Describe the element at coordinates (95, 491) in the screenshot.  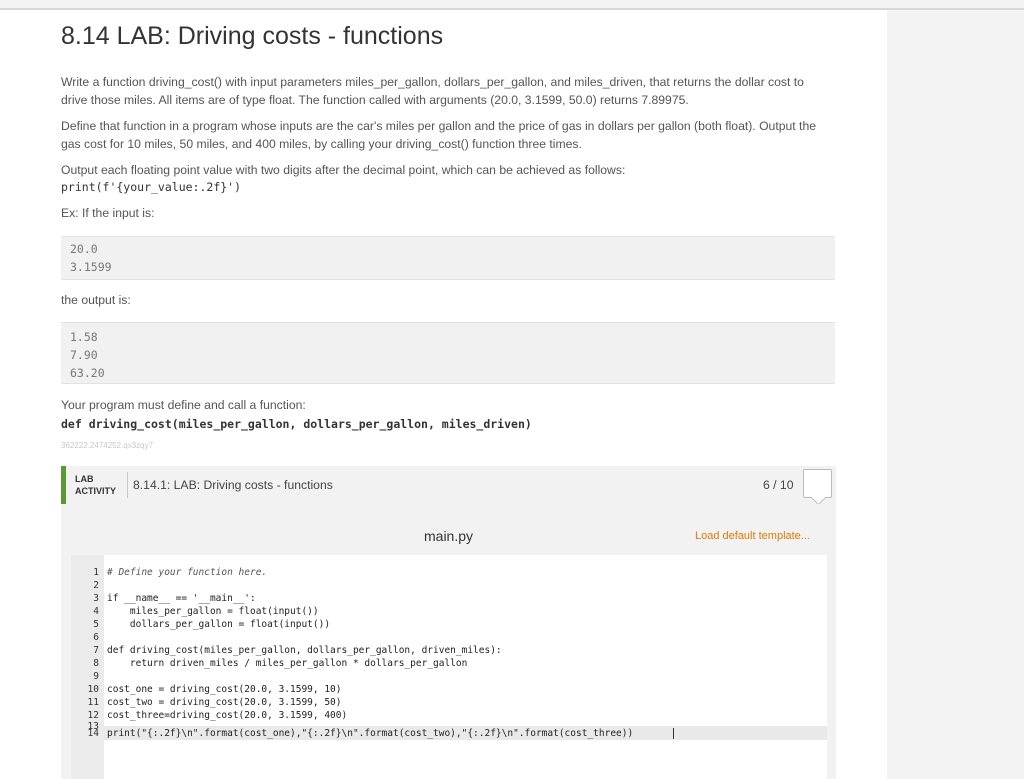
I see `lab-label-line2: ACTIVITY` at that location.